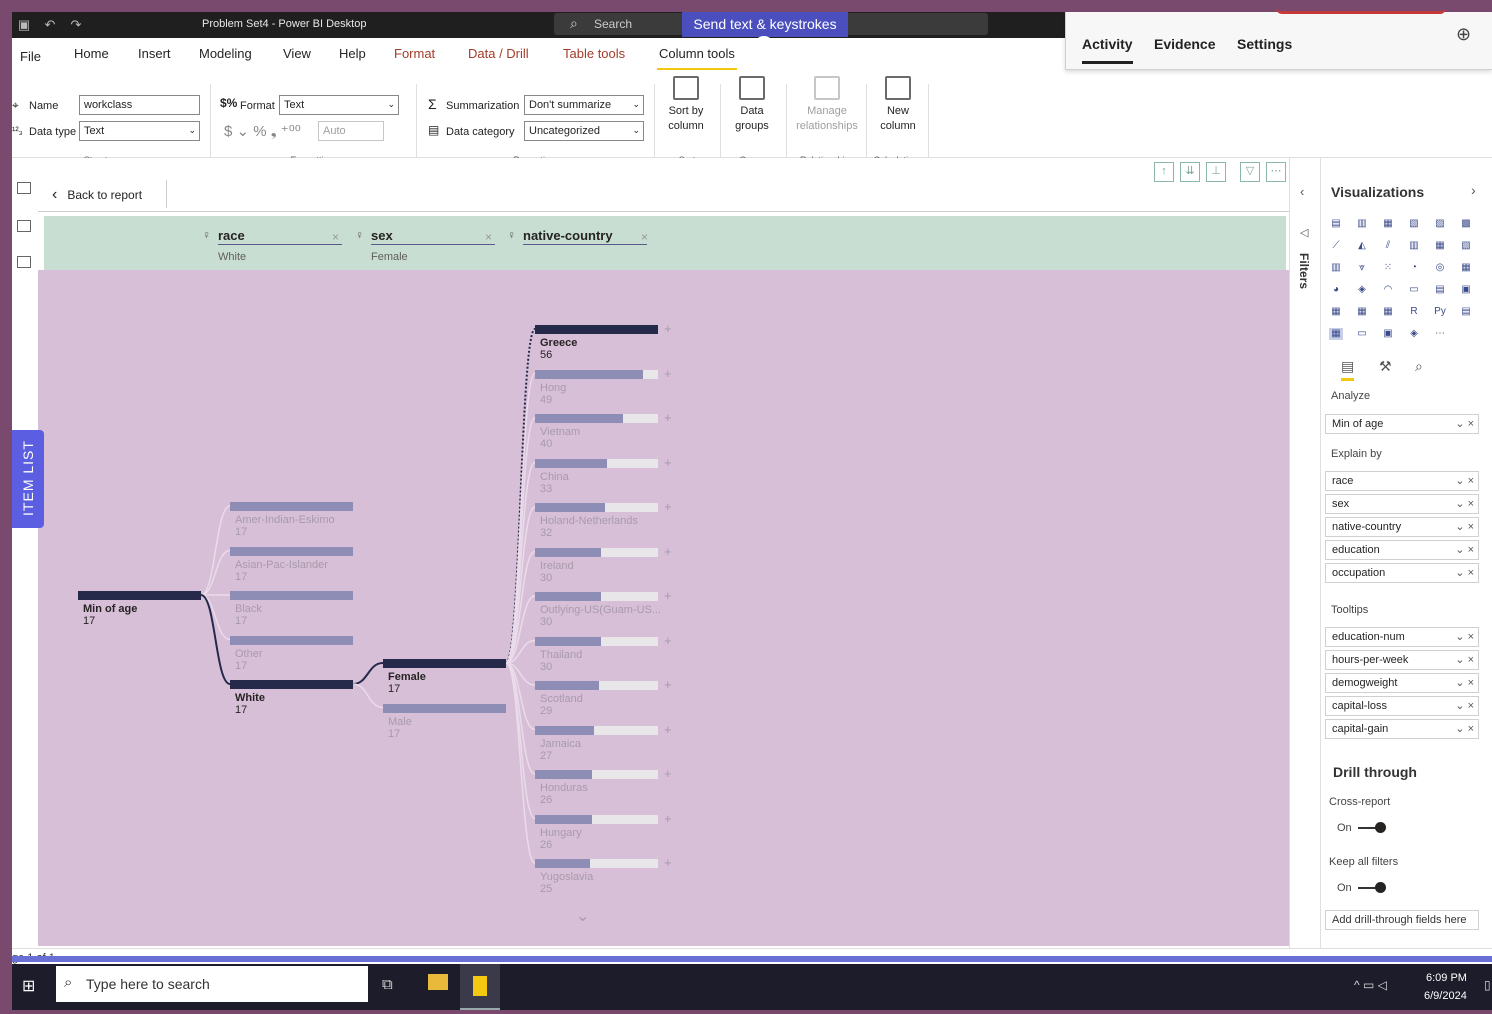 This screenshot has height=1014, width=1492. Describe the element at coordinates (1414, 312) in the screenshot. I see `visual-type-icon: R` at that location.